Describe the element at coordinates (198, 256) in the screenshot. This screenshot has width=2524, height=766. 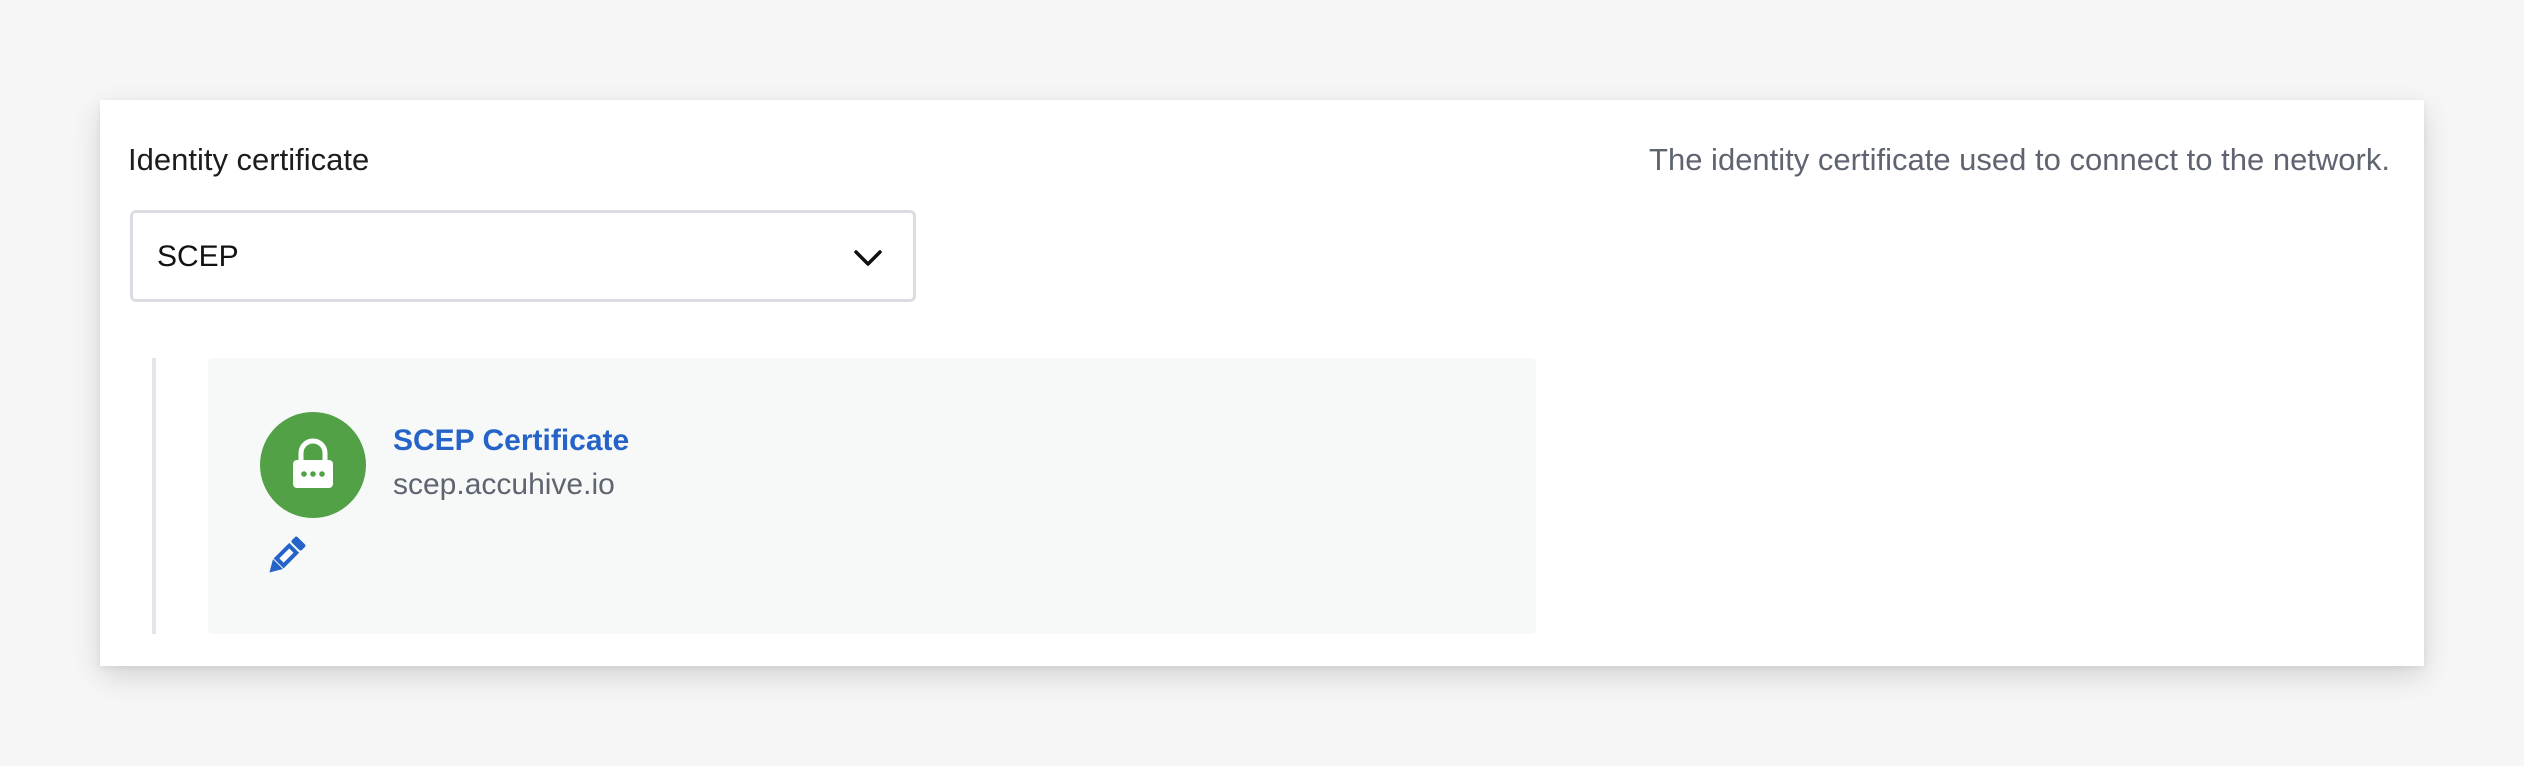
I see `select-value: SCEP` at that location.